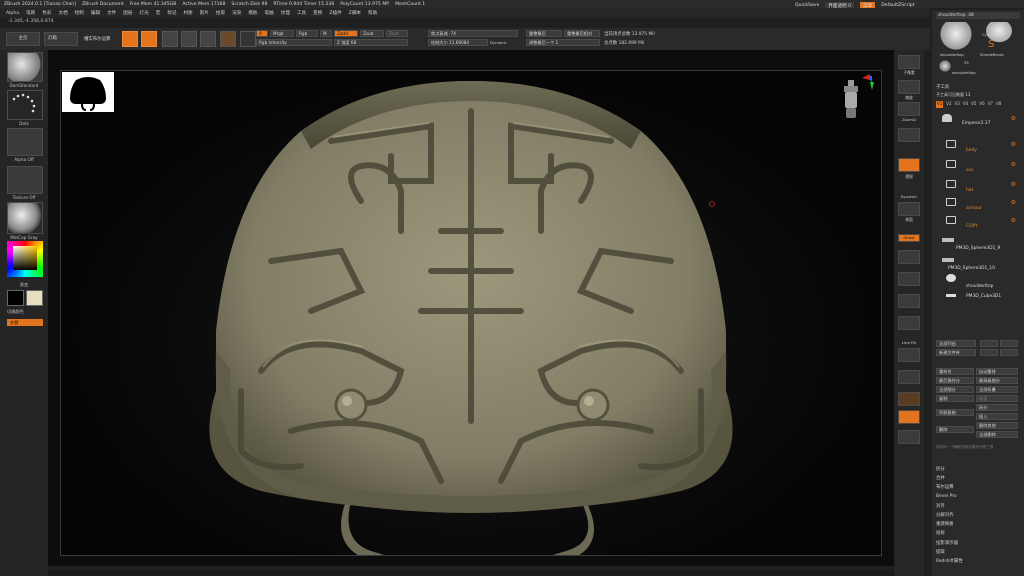 The height and width of the screenshot is (576, 1024). I want to click on subtool-item: cos ⚙, so click(978, 165).